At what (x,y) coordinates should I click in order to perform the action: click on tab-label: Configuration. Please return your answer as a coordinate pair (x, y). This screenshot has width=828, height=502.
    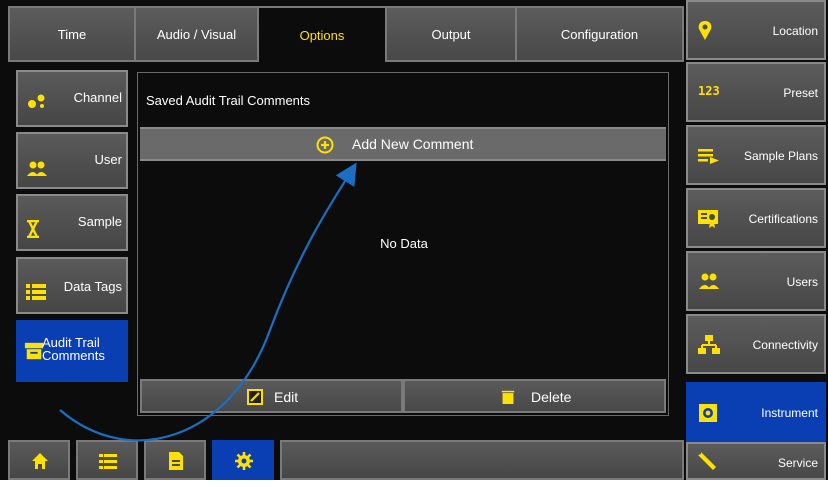
    Looking at the image, I should click on (599, 34).